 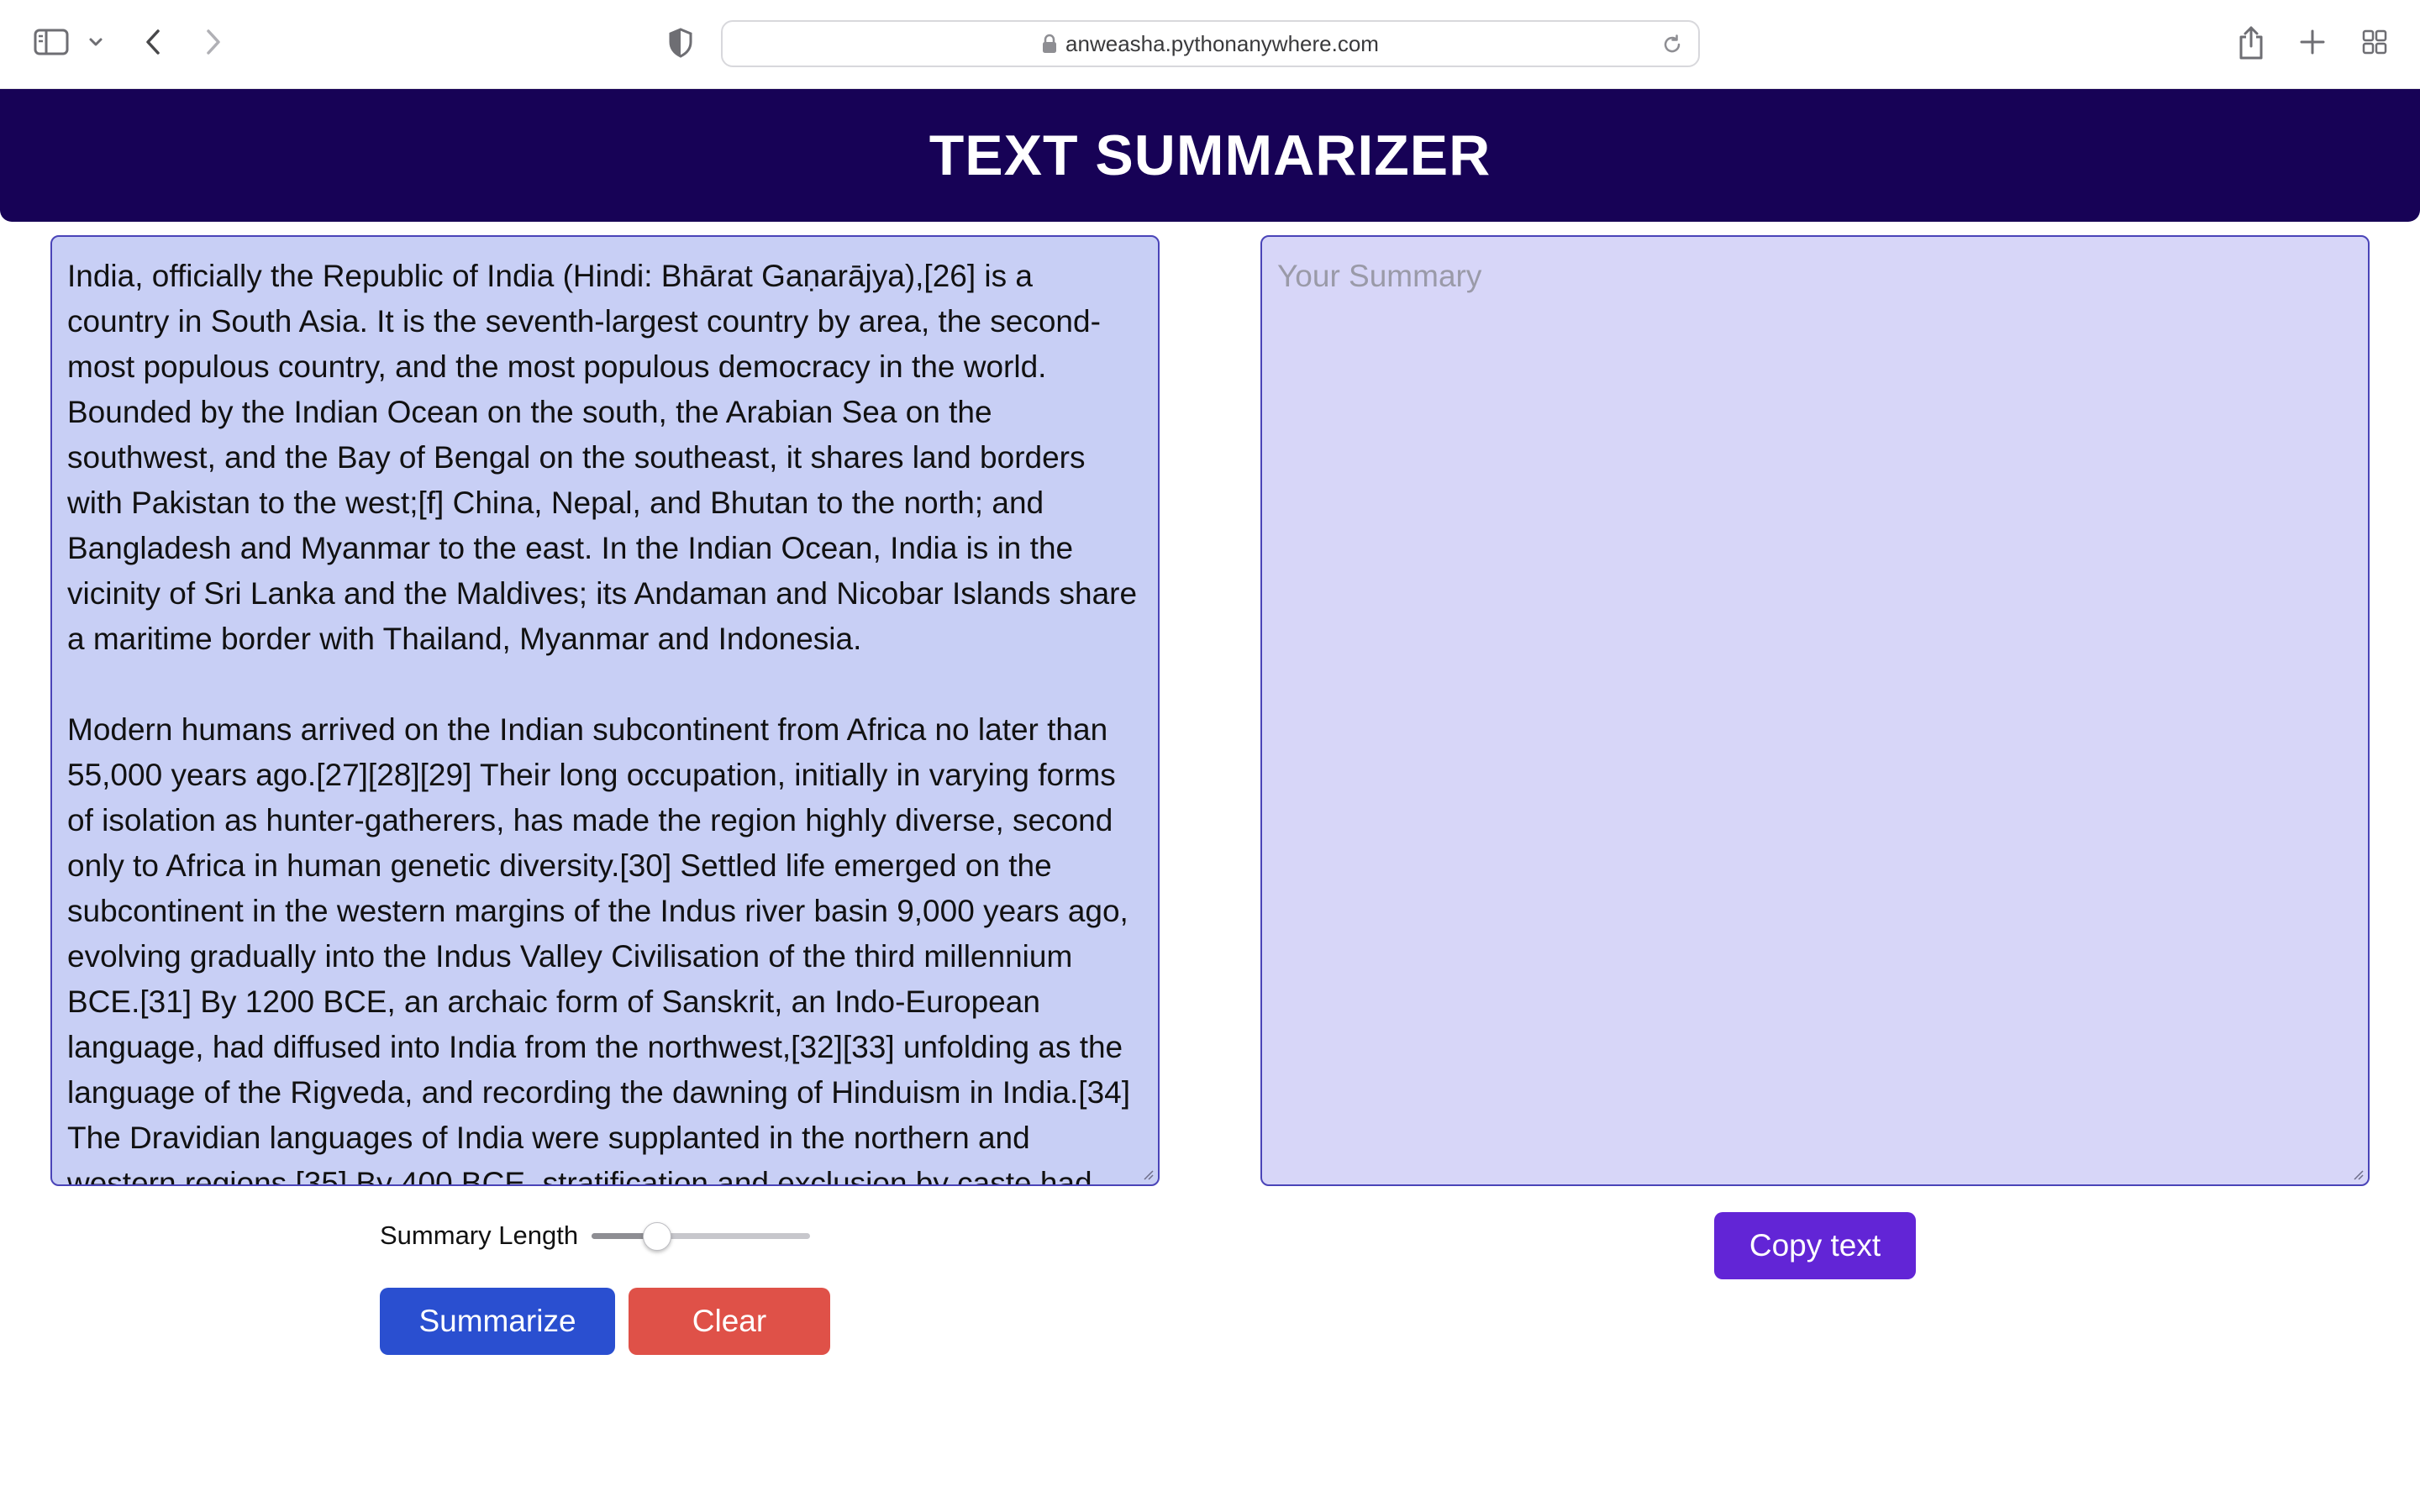 I want to click on slider-thumb, so click(x=658, y=1236).